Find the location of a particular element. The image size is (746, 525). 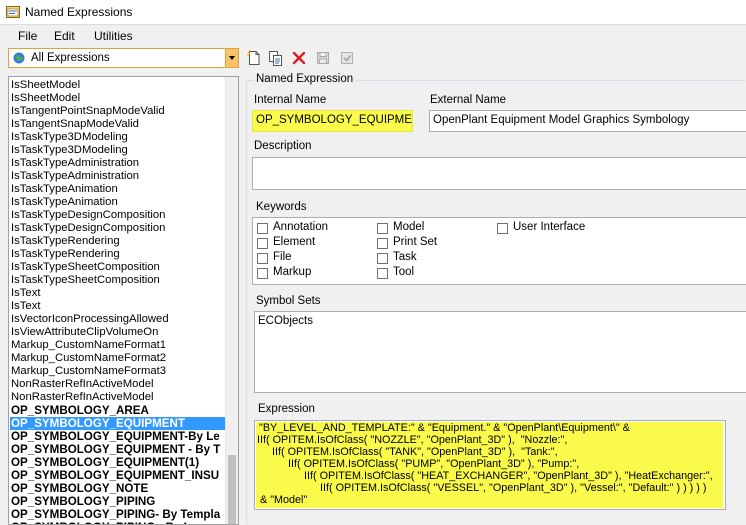

list-item: OP_SYMBOLOGY_NOTE is located at coordinates (118, 488).